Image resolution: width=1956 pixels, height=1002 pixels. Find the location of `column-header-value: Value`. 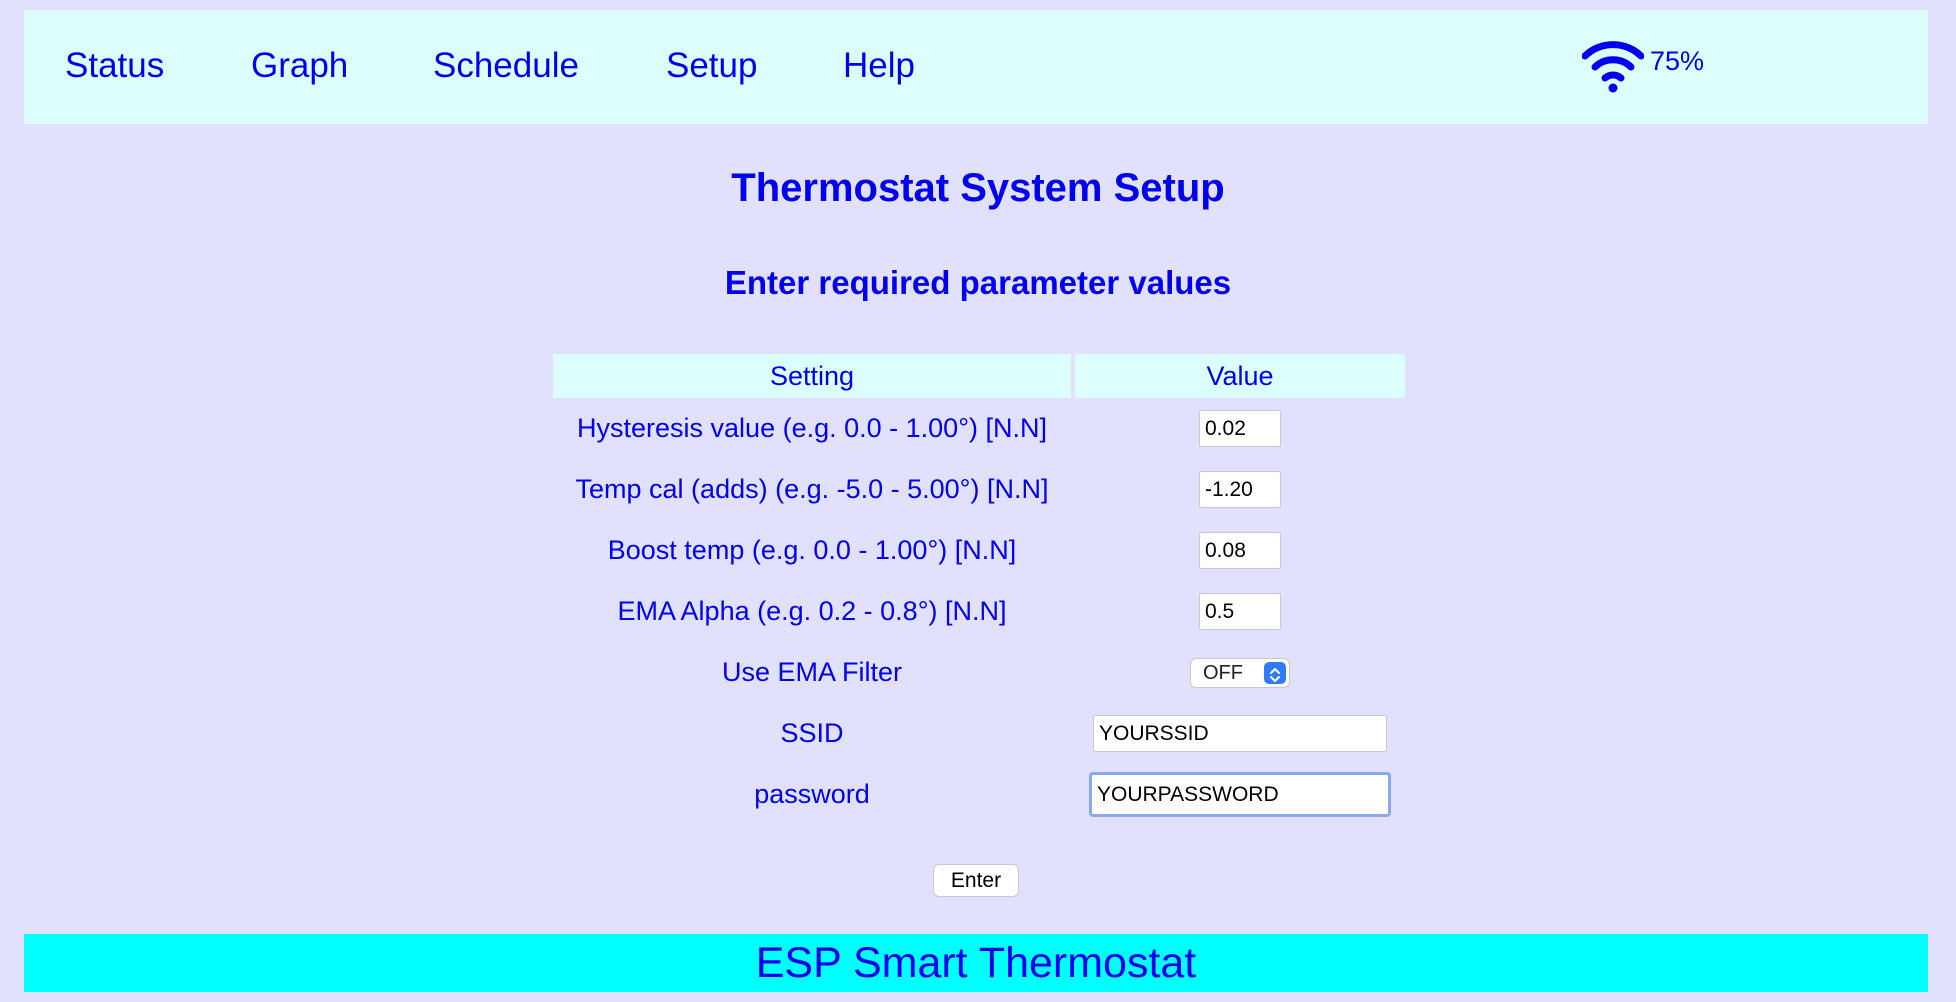

column-header-value: Value is located at coordinates (1240, 376).